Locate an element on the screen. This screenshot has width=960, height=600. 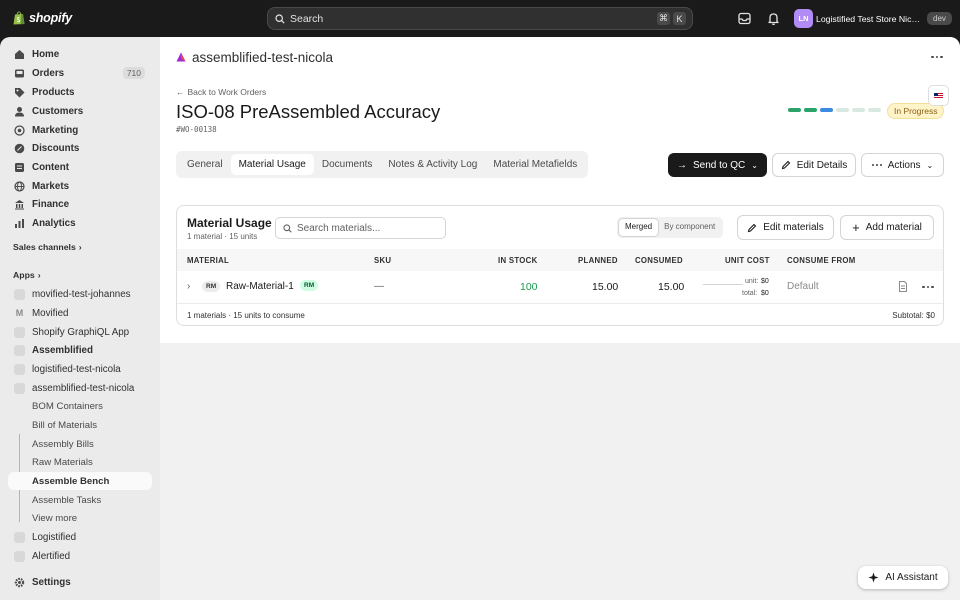
home-icon is located at coordinates (19, 54).